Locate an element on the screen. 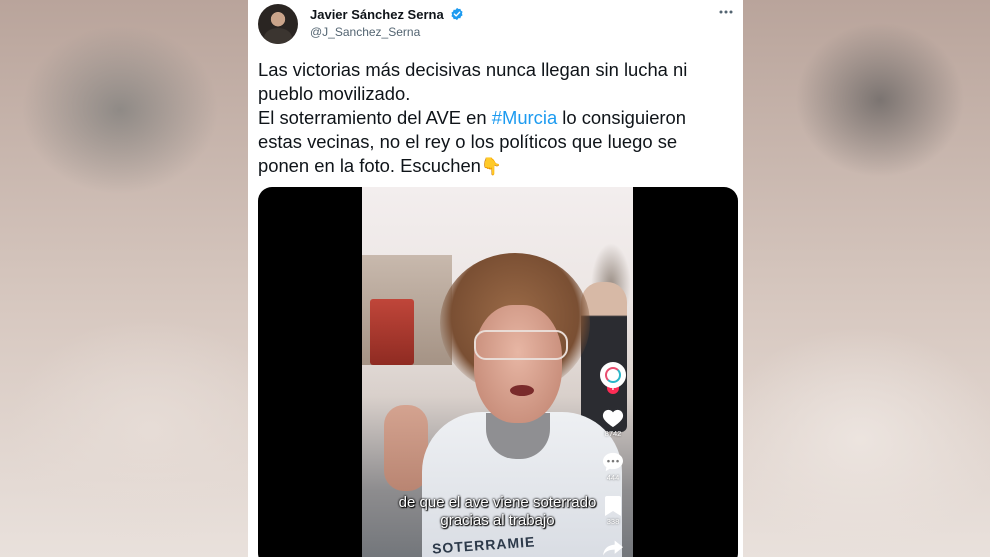 The height and width of the screenshot is (557, 990). hashtag-link: #Murcia is located at coordinates (524, 117).